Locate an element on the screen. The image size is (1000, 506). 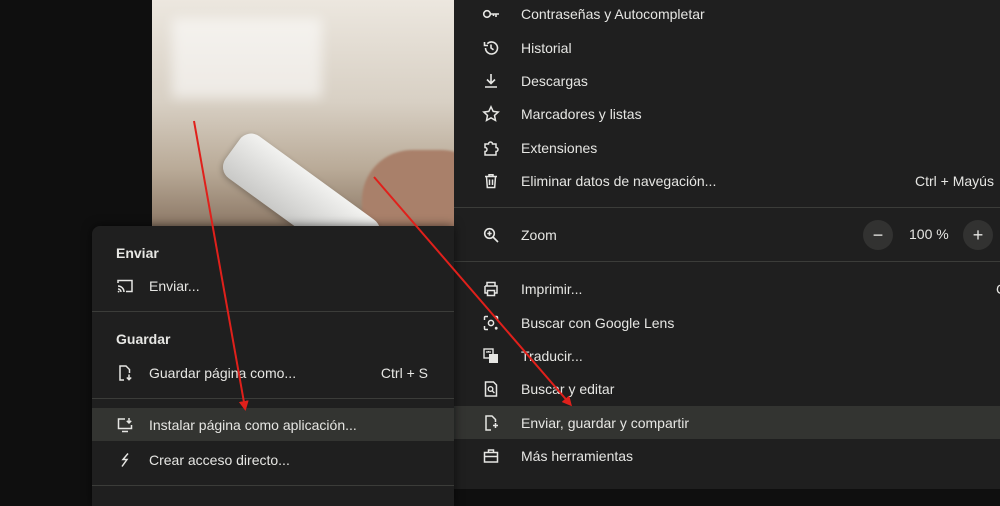
download-icon is located at coordinates (491, 81).